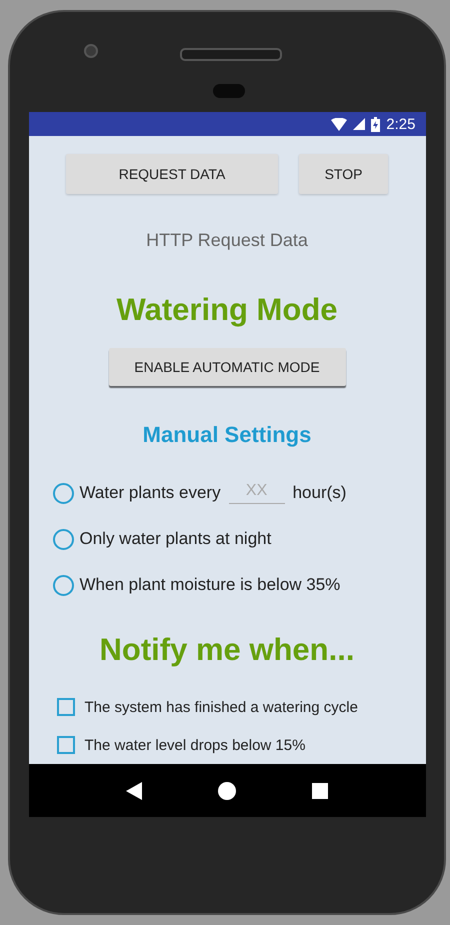  I want to click on request-data-button: REQUEST DATA, so click(172, 174).